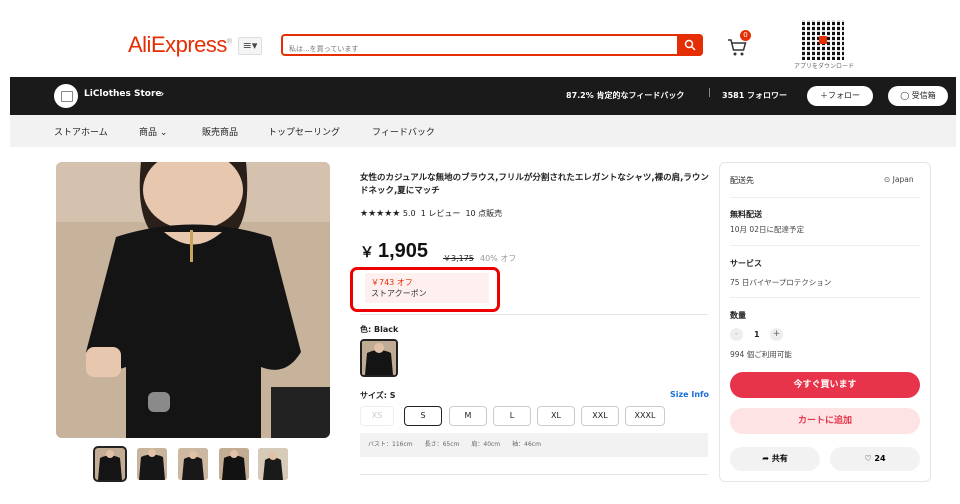 The image size is (960, 504). I want to click on size-option-xl: XL, so click(556, 416).